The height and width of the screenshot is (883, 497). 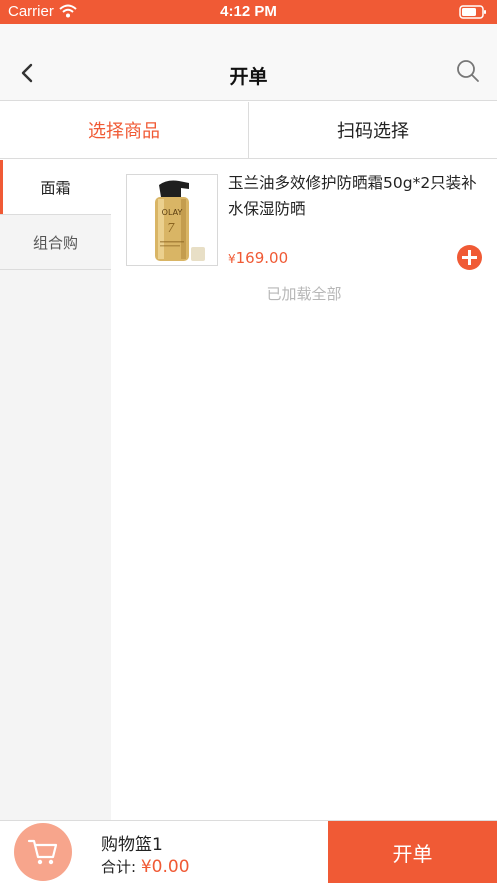 What do you see at coordinates (172, 220) in the screenshot?
I see `product-image: OLAY 7` at bounding box center [172, 220].